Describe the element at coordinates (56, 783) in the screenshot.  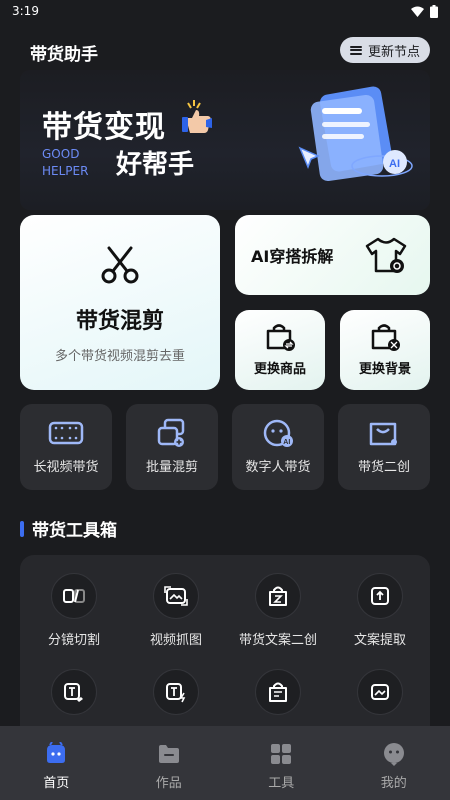
I see `tab-label: 首页` at that location.